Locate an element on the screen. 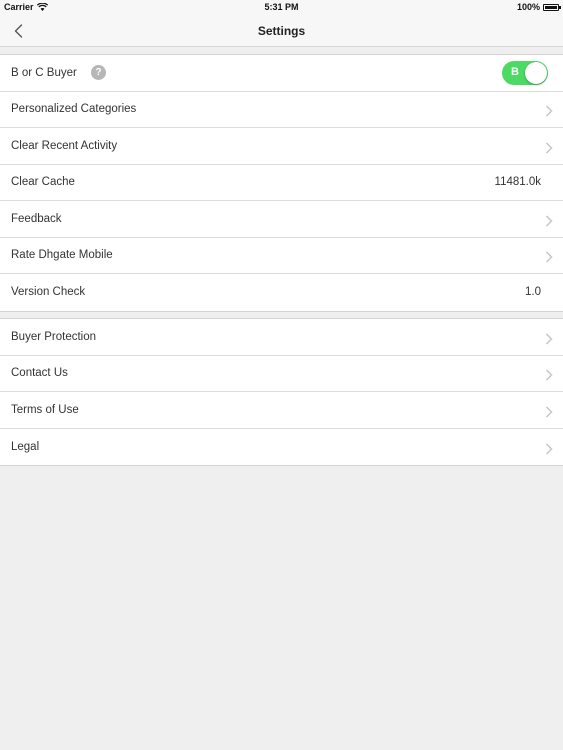 The width and height of the screenshot is (563, 750). toggle-knob is located at coordinates (536, 72).